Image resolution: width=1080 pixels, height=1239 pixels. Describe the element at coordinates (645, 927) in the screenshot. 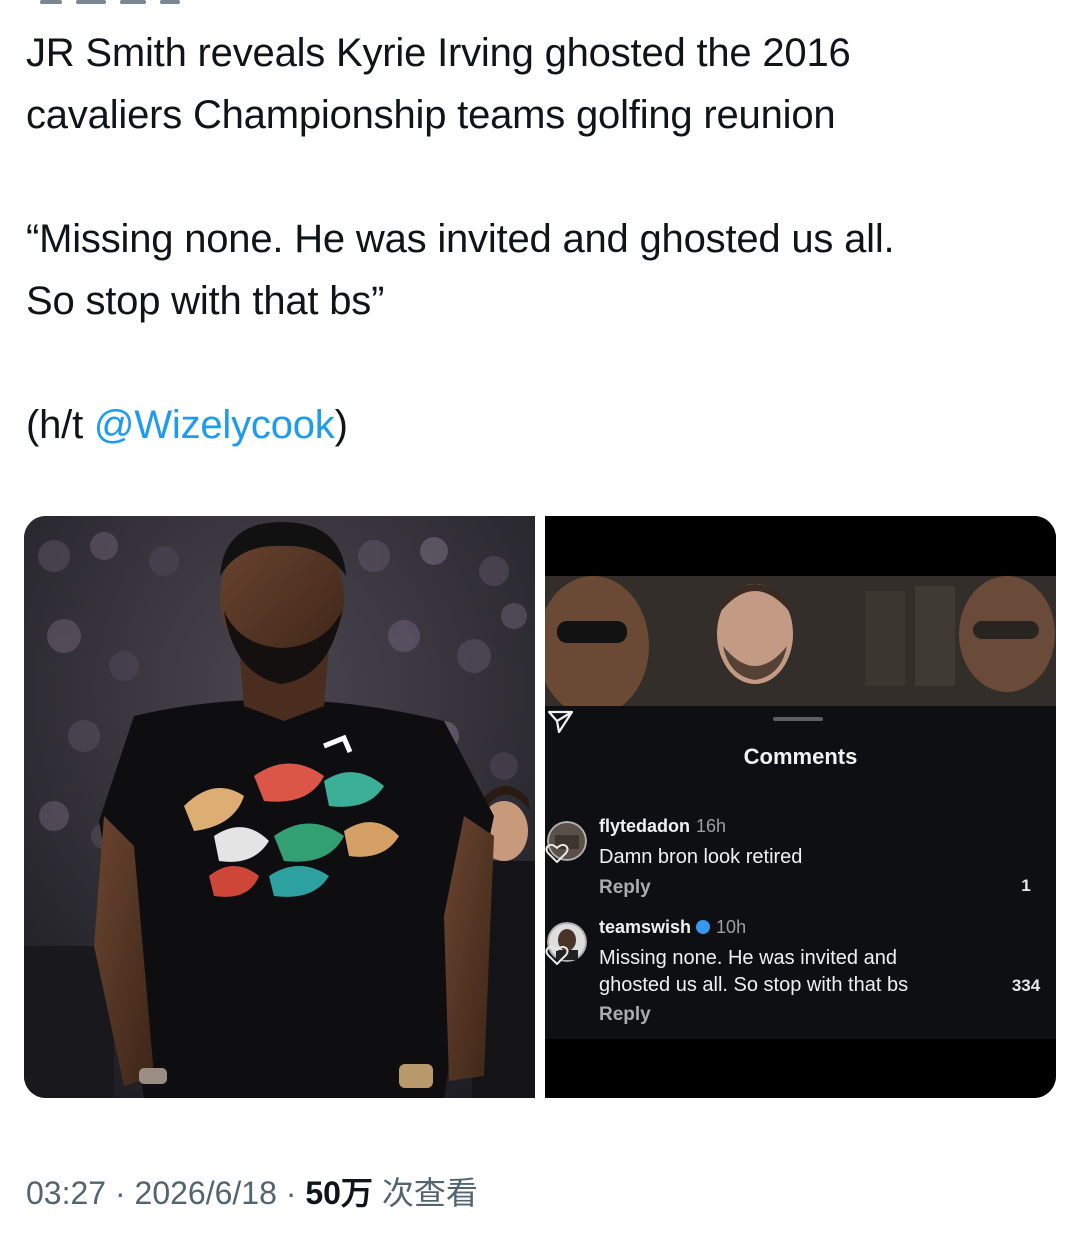

I see `username-text: teamswish` at that location.